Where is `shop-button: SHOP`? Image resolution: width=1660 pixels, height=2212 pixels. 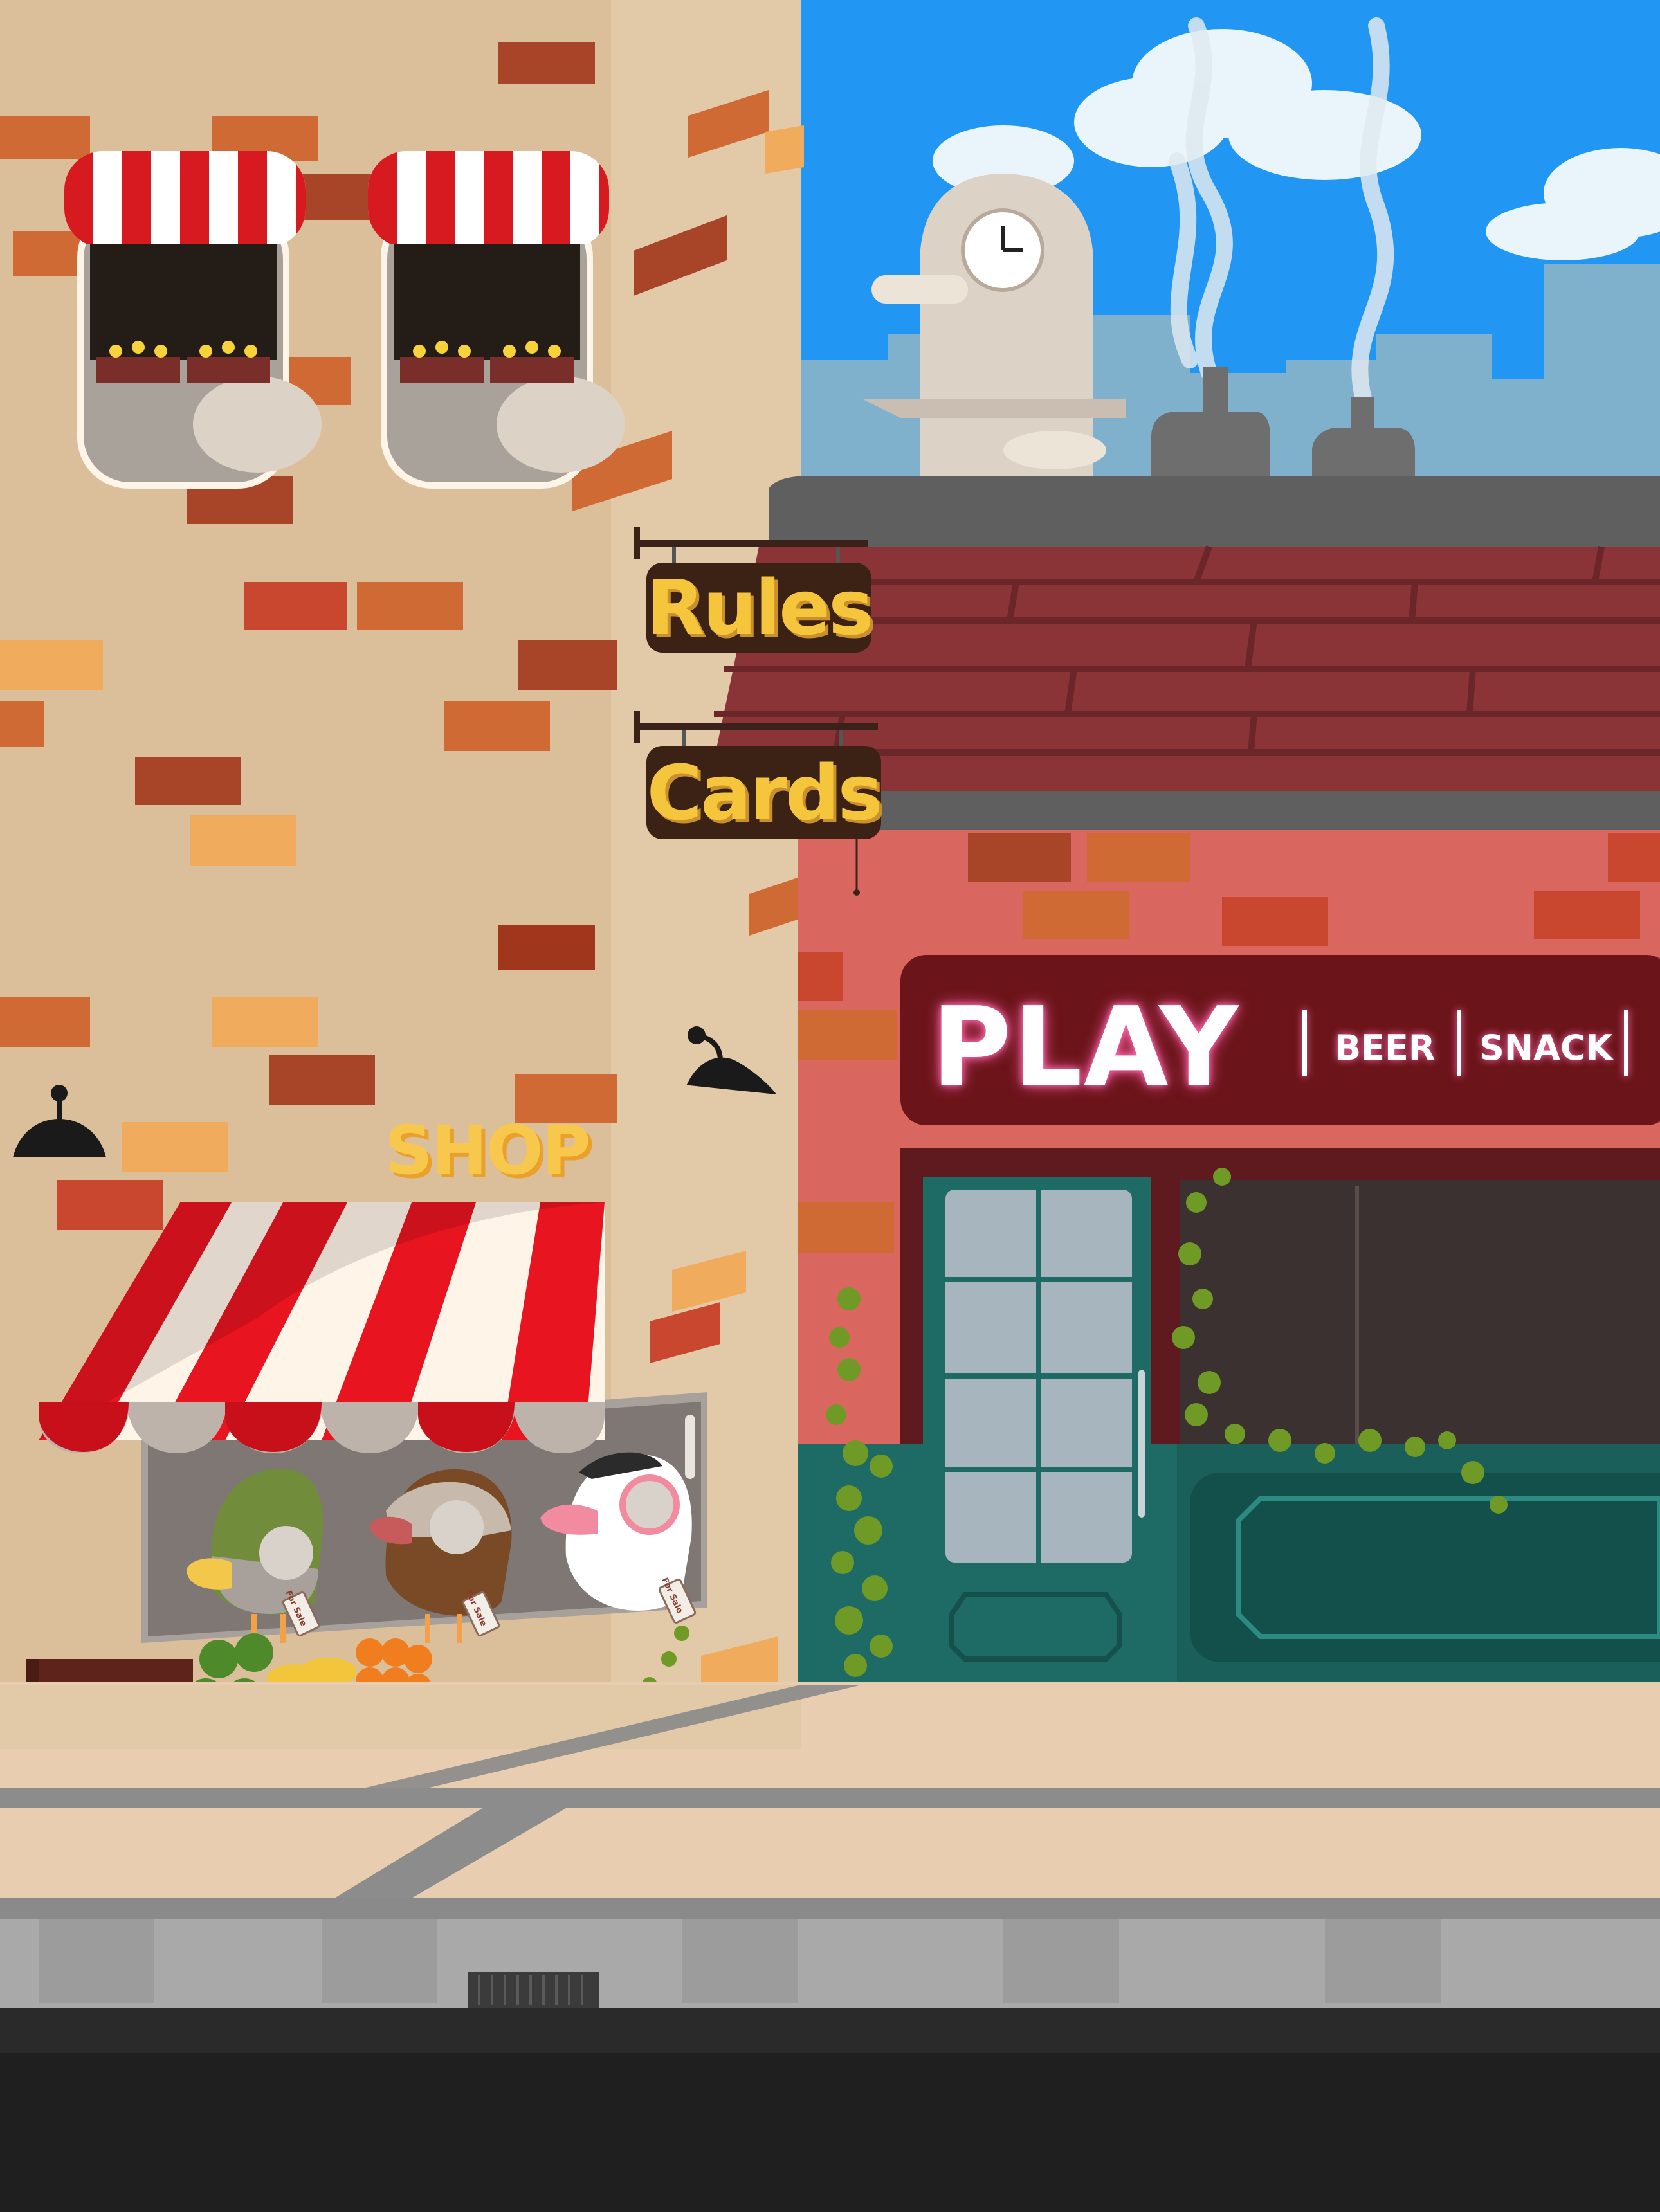 shop-button: SHOP is located at coordinates (488, 1150).